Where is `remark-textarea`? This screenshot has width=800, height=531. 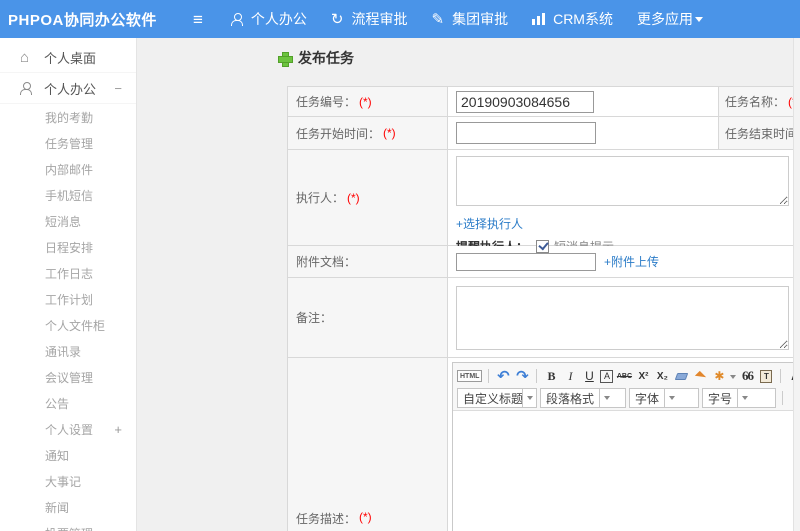 remark-textarea is located at coordinates (622, 318).